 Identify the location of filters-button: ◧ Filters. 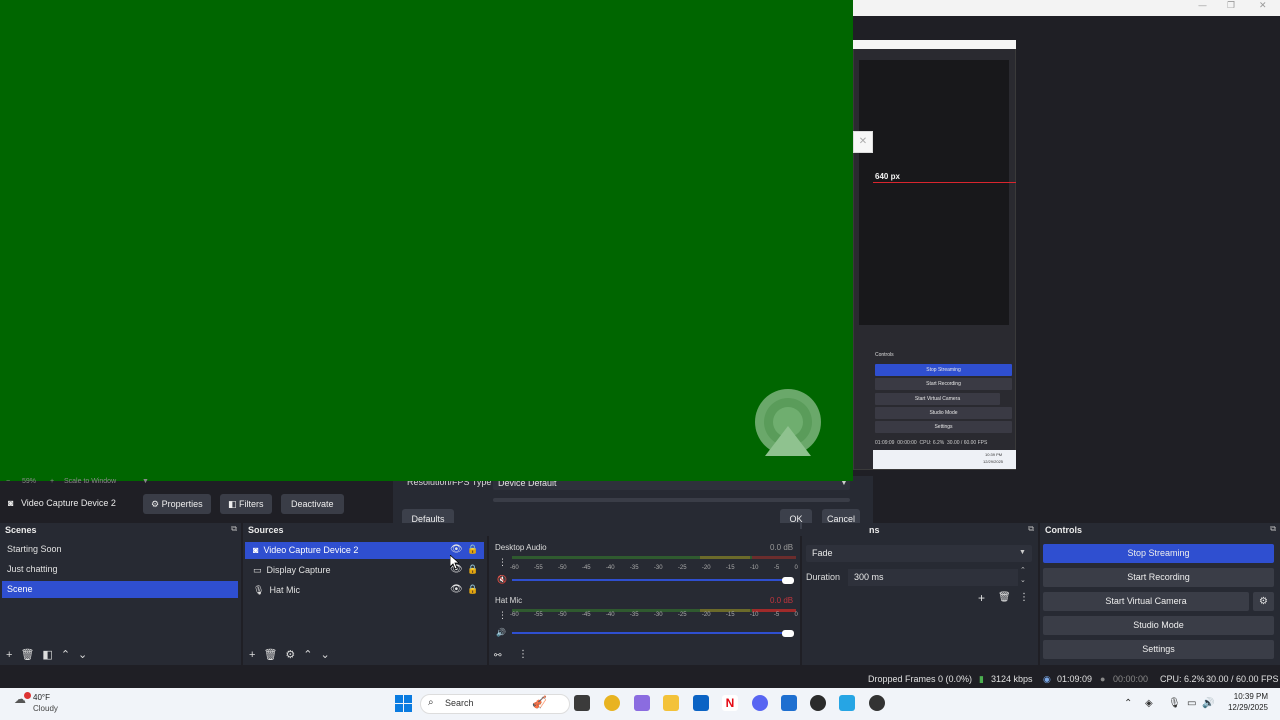
(246, 504).